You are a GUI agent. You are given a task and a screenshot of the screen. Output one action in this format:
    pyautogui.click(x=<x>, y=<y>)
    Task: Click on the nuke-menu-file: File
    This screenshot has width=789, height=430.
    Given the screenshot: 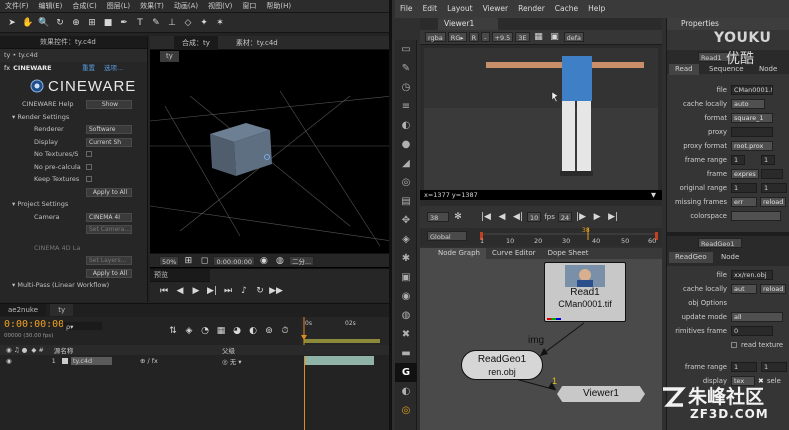 What is the action you would take?
    pyautogui.click(x=406, y=10)
    